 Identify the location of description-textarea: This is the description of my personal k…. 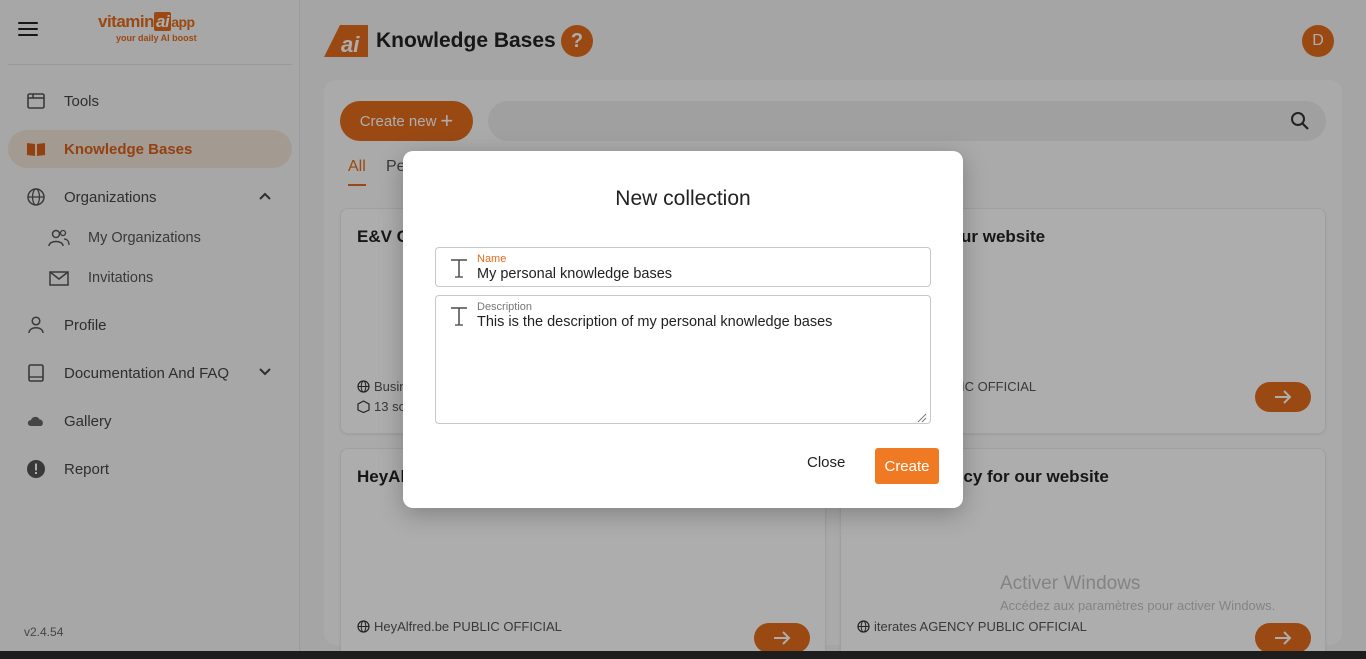
(654, 322).